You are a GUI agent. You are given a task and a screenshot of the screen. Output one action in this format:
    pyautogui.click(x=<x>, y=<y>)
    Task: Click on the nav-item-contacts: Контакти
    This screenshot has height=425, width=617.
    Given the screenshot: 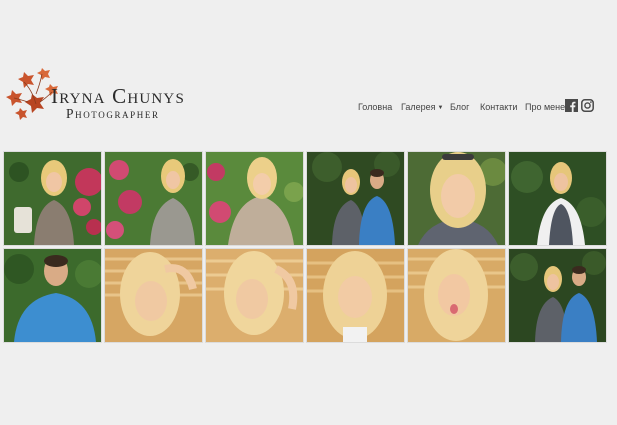 What is the action you would take?
    pyautogui.click(x=498, y=107)
    